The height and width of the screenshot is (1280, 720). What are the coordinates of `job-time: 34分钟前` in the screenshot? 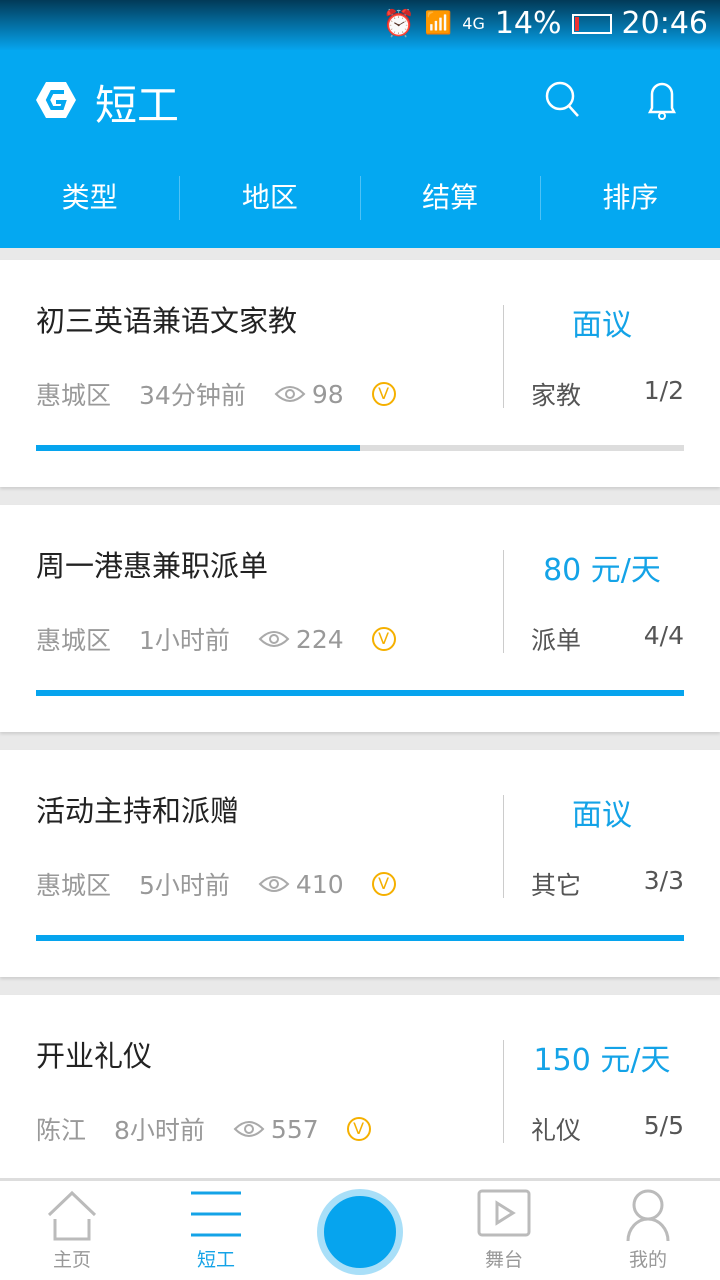 It's located at (192, 395).